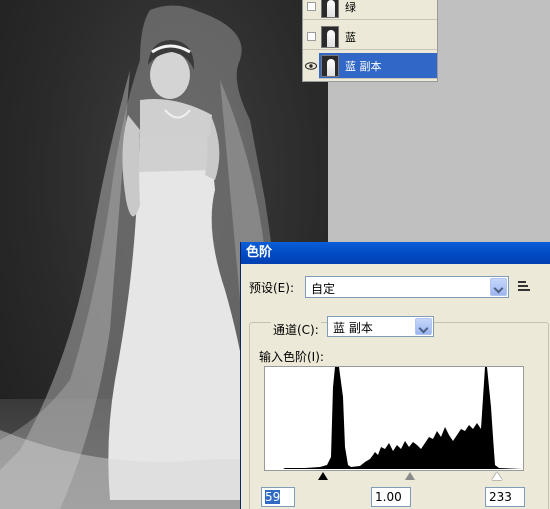  Describe the element at coordinates (497, 476) in the screenshot. I see `white-point-slider` at that location.